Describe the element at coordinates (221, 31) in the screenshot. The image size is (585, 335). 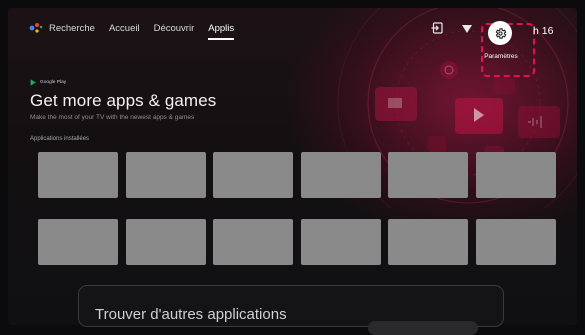
I see `nav-tab-apps: Applis` at that location.